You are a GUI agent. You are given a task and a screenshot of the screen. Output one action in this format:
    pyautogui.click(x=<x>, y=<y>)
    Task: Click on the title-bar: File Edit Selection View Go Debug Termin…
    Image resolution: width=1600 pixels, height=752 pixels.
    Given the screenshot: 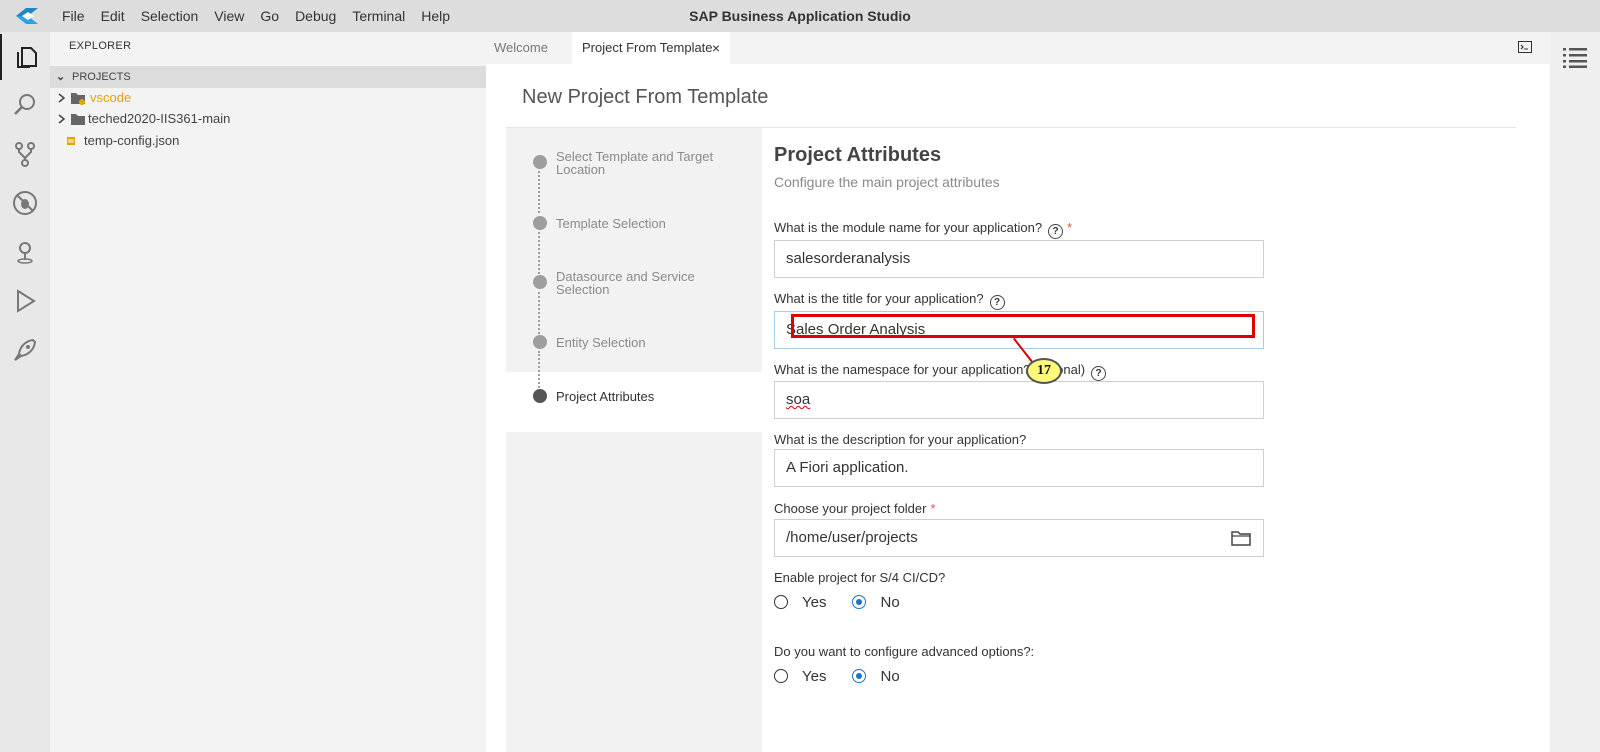 What is the action you would take?
    pyautogui.click(x=800, y=16)
    